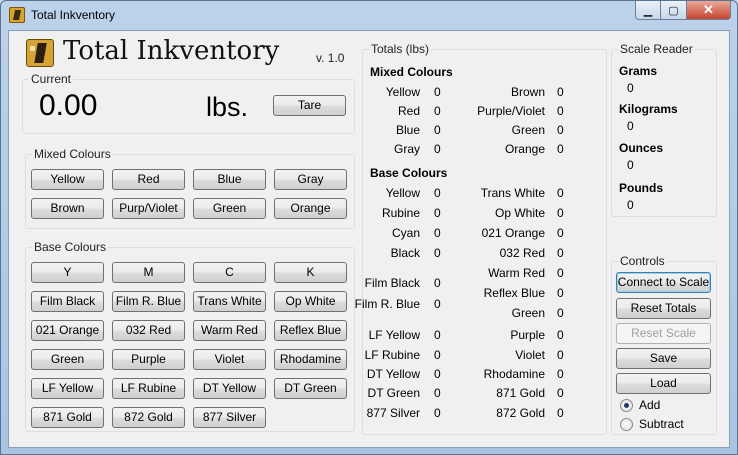  Describe the element at coordinates (663, 383) in the screenshot. I see `load-button: Load` at that location.